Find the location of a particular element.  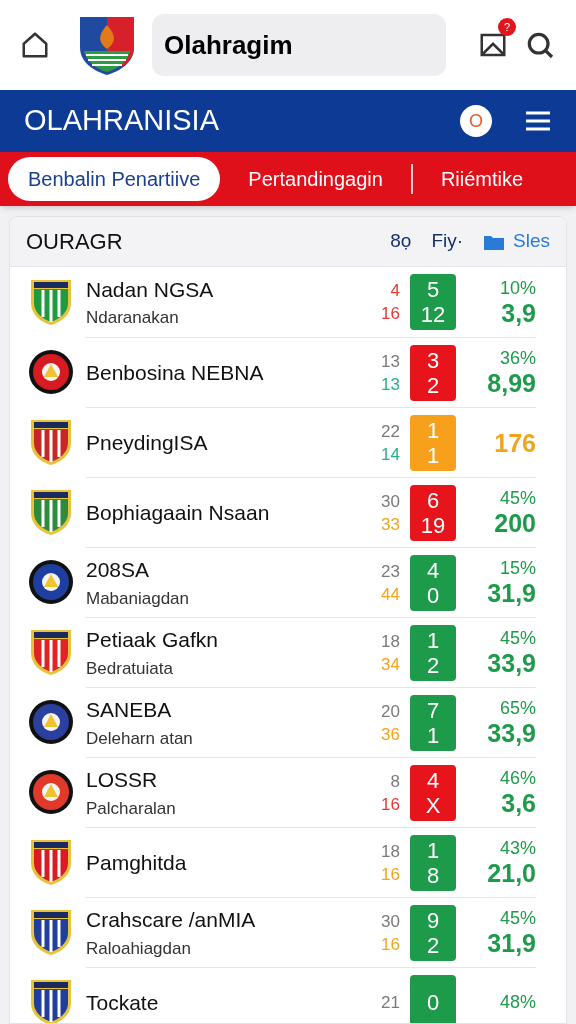

section-title: OLAHRANISIA is located at coordinates (122, 121).